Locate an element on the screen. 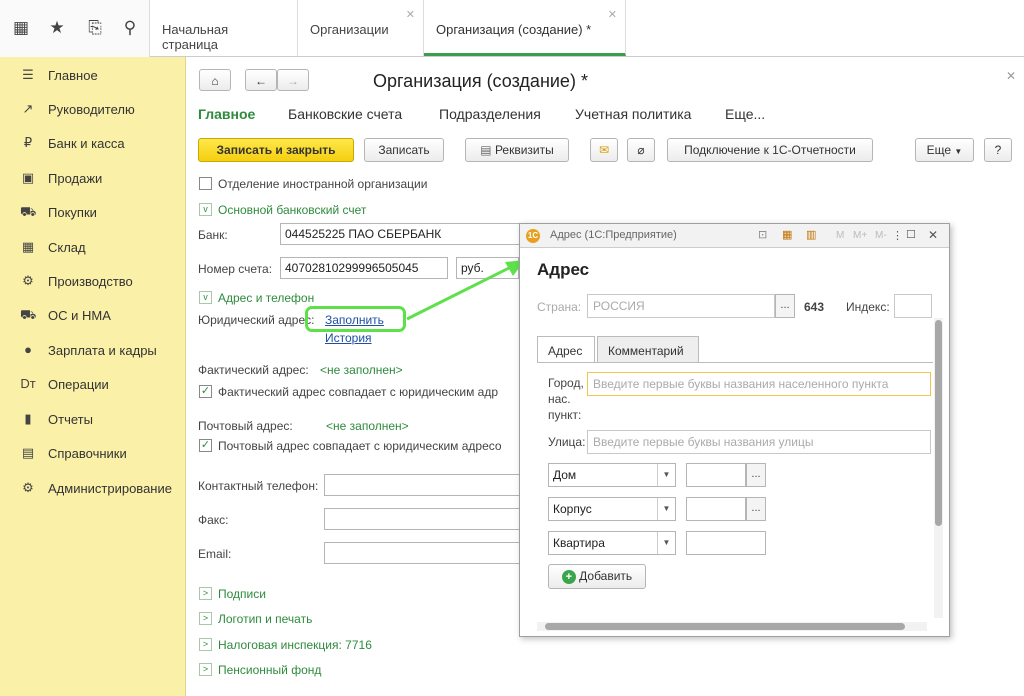 This screenshot has width=1024, height=696. country-code: 643 is located at coordinates (814, 307).